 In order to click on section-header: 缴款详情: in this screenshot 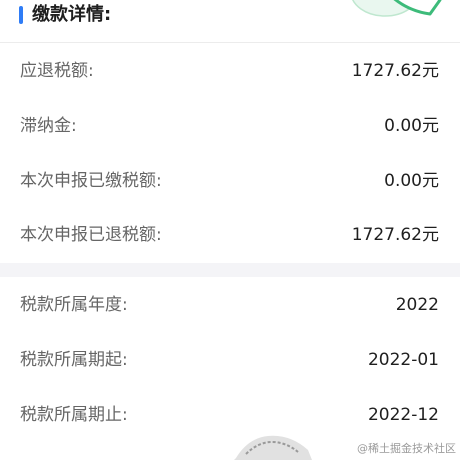, I will do `click(230, 21)`.